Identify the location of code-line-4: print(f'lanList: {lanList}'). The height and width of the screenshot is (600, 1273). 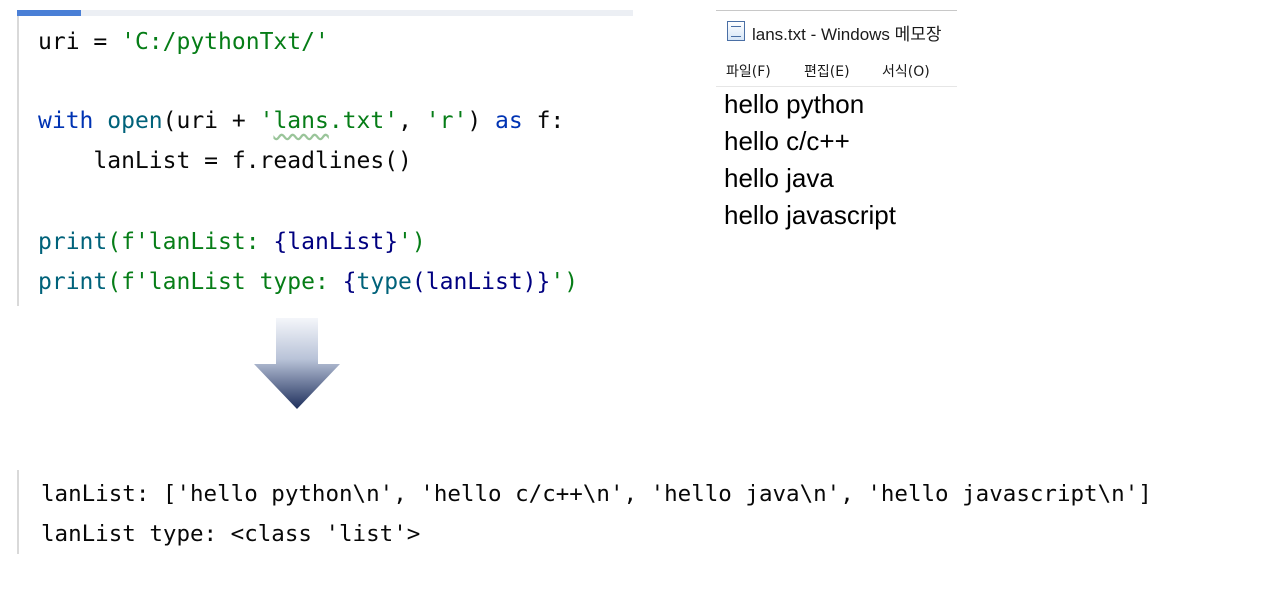
(232, 242).